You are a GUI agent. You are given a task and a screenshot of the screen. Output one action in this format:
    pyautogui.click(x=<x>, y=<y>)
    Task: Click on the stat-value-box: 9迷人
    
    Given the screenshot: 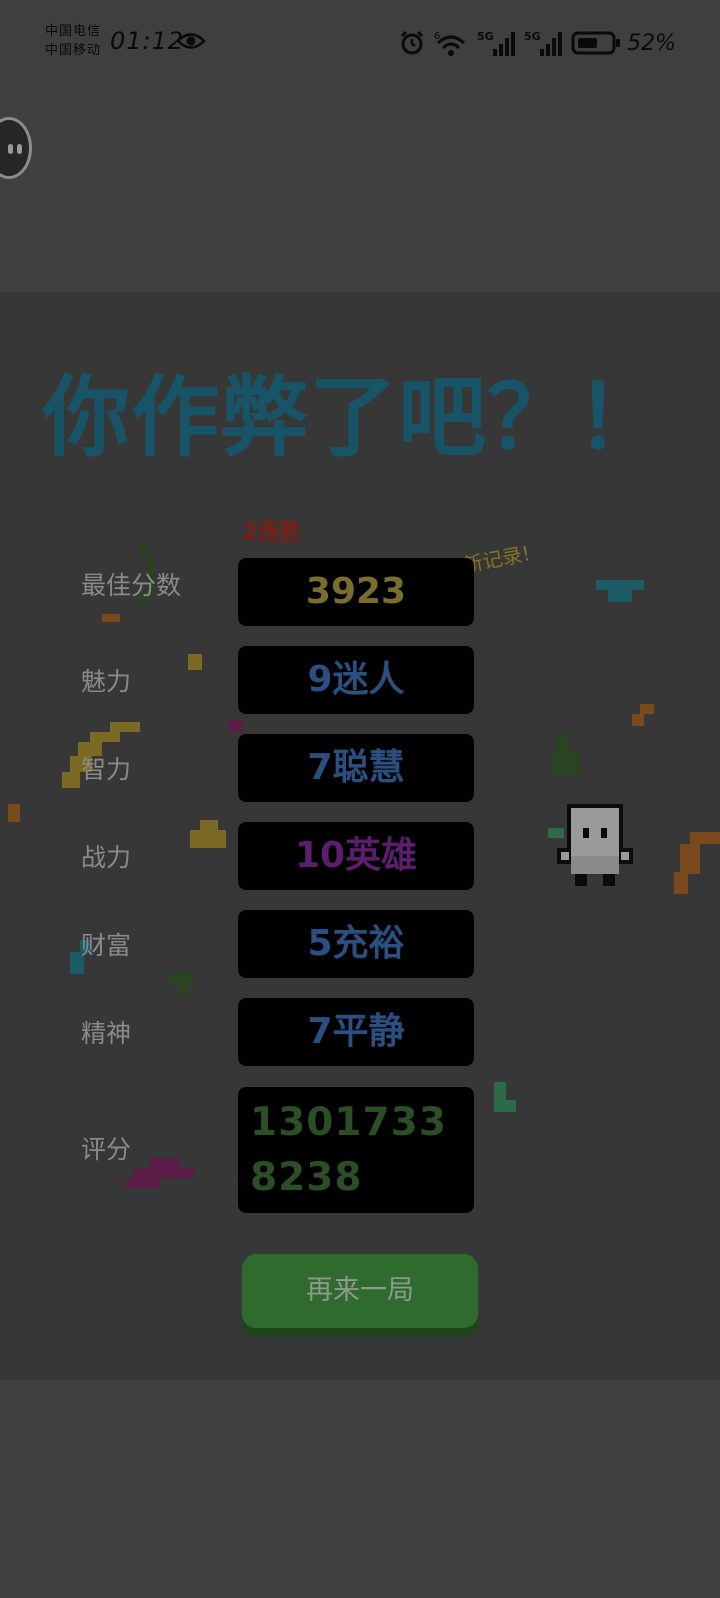 What is the action you would take?
    pyautogui.click(x=356, y=680)
    